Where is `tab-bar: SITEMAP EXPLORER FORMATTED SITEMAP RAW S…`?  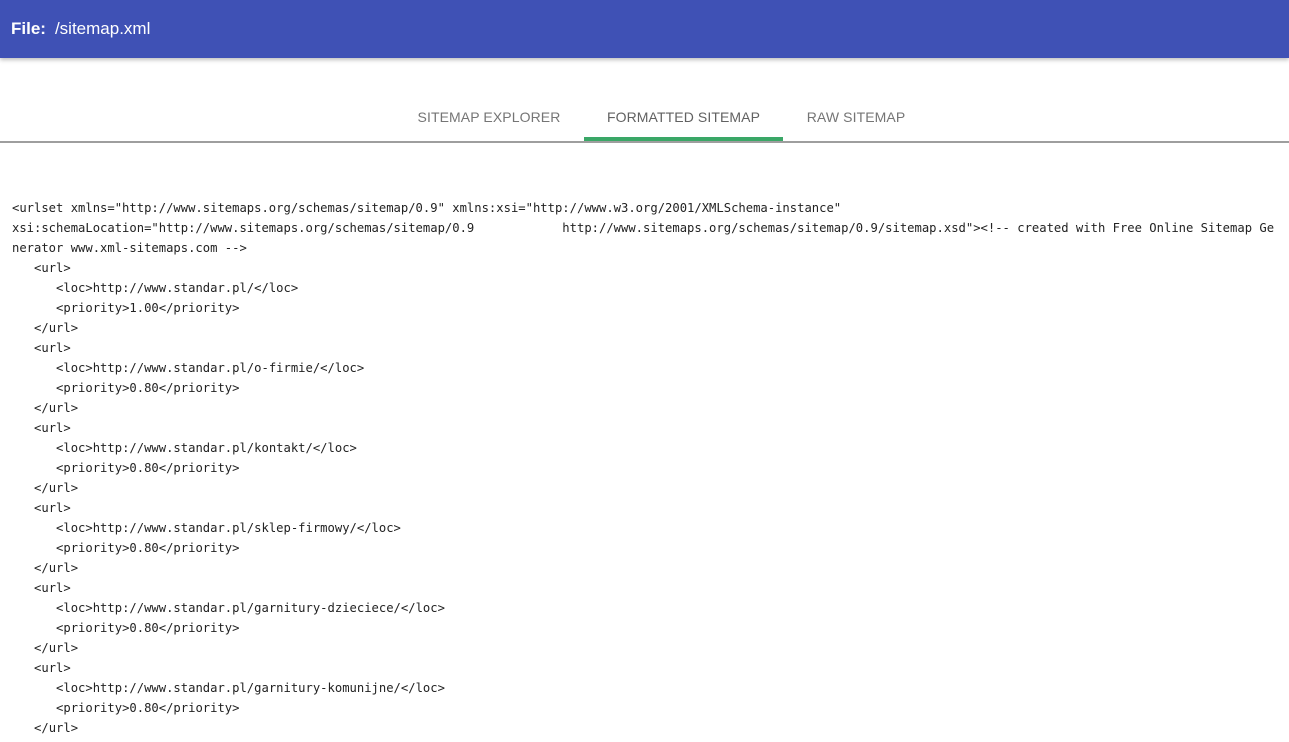
tab-bar: SITEMAP EXPLORER FORMATTED SITEMAP RAW S… is located at coordinates (644, 117).